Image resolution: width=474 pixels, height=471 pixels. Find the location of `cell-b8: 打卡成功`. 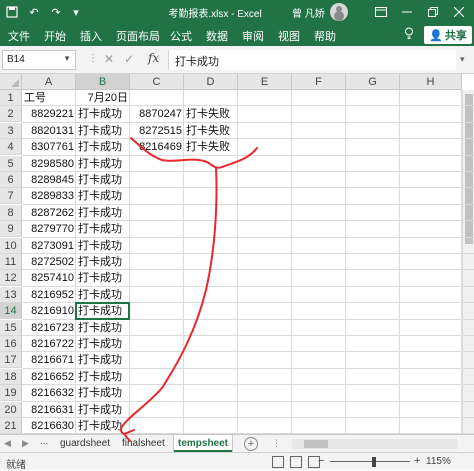

cell-b8: 打卡成功 is located at coordinates (108, 213).